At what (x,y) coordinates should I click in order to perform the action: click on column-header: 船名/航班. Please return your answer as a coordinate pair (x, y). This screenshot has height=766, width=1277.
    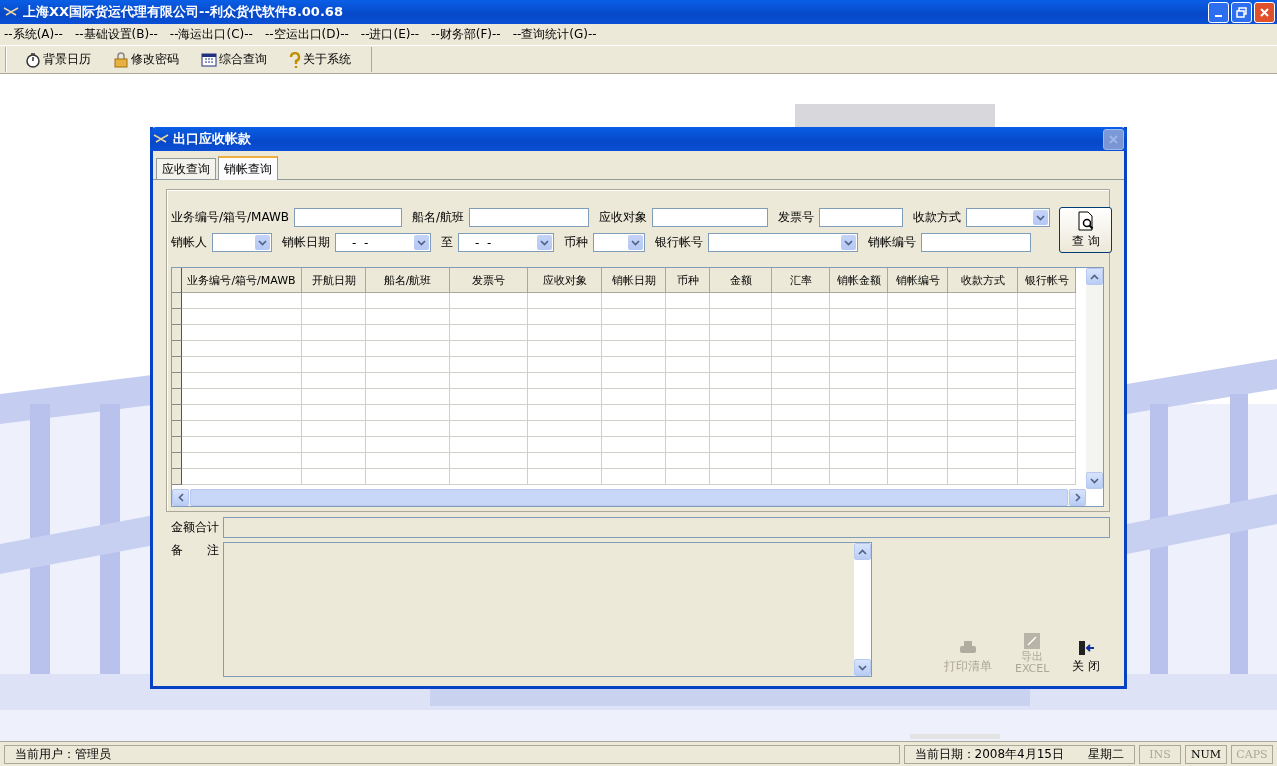
    Looking at the image, I should click on (408, 280).